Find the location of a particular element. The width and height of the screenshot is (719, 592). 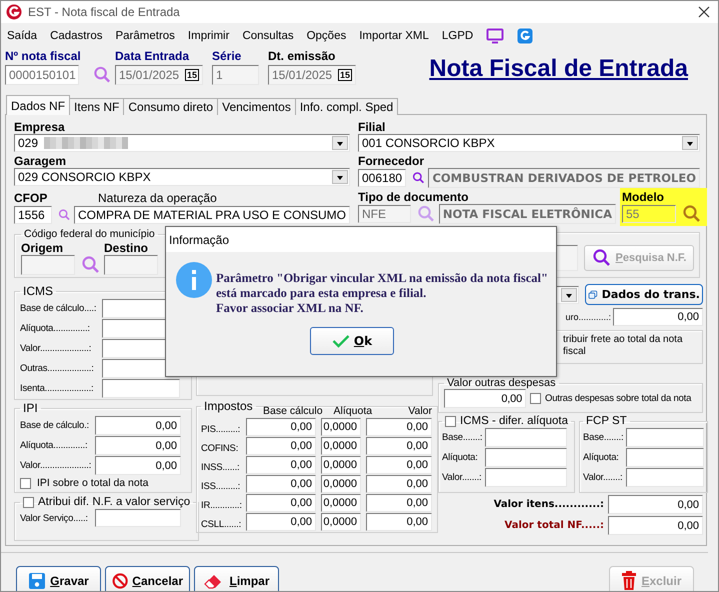

tax-label: INSS......: is located at coordinates (220, 468).